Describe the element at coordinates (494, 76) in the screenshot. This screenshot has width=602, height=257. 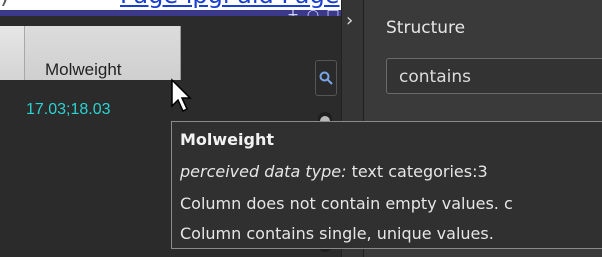
I see `structure-filter-select: contains` at that location.